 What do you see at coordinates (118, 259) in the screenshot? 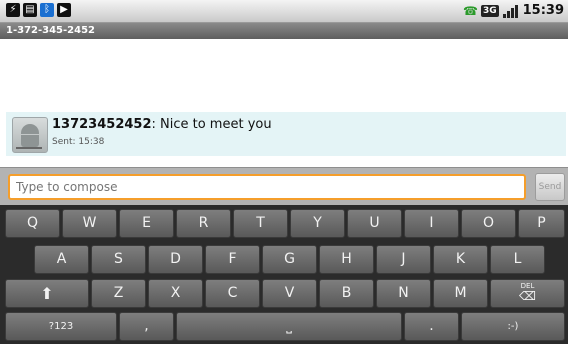
I see `key-s: S` at bounding box center [118, 259].